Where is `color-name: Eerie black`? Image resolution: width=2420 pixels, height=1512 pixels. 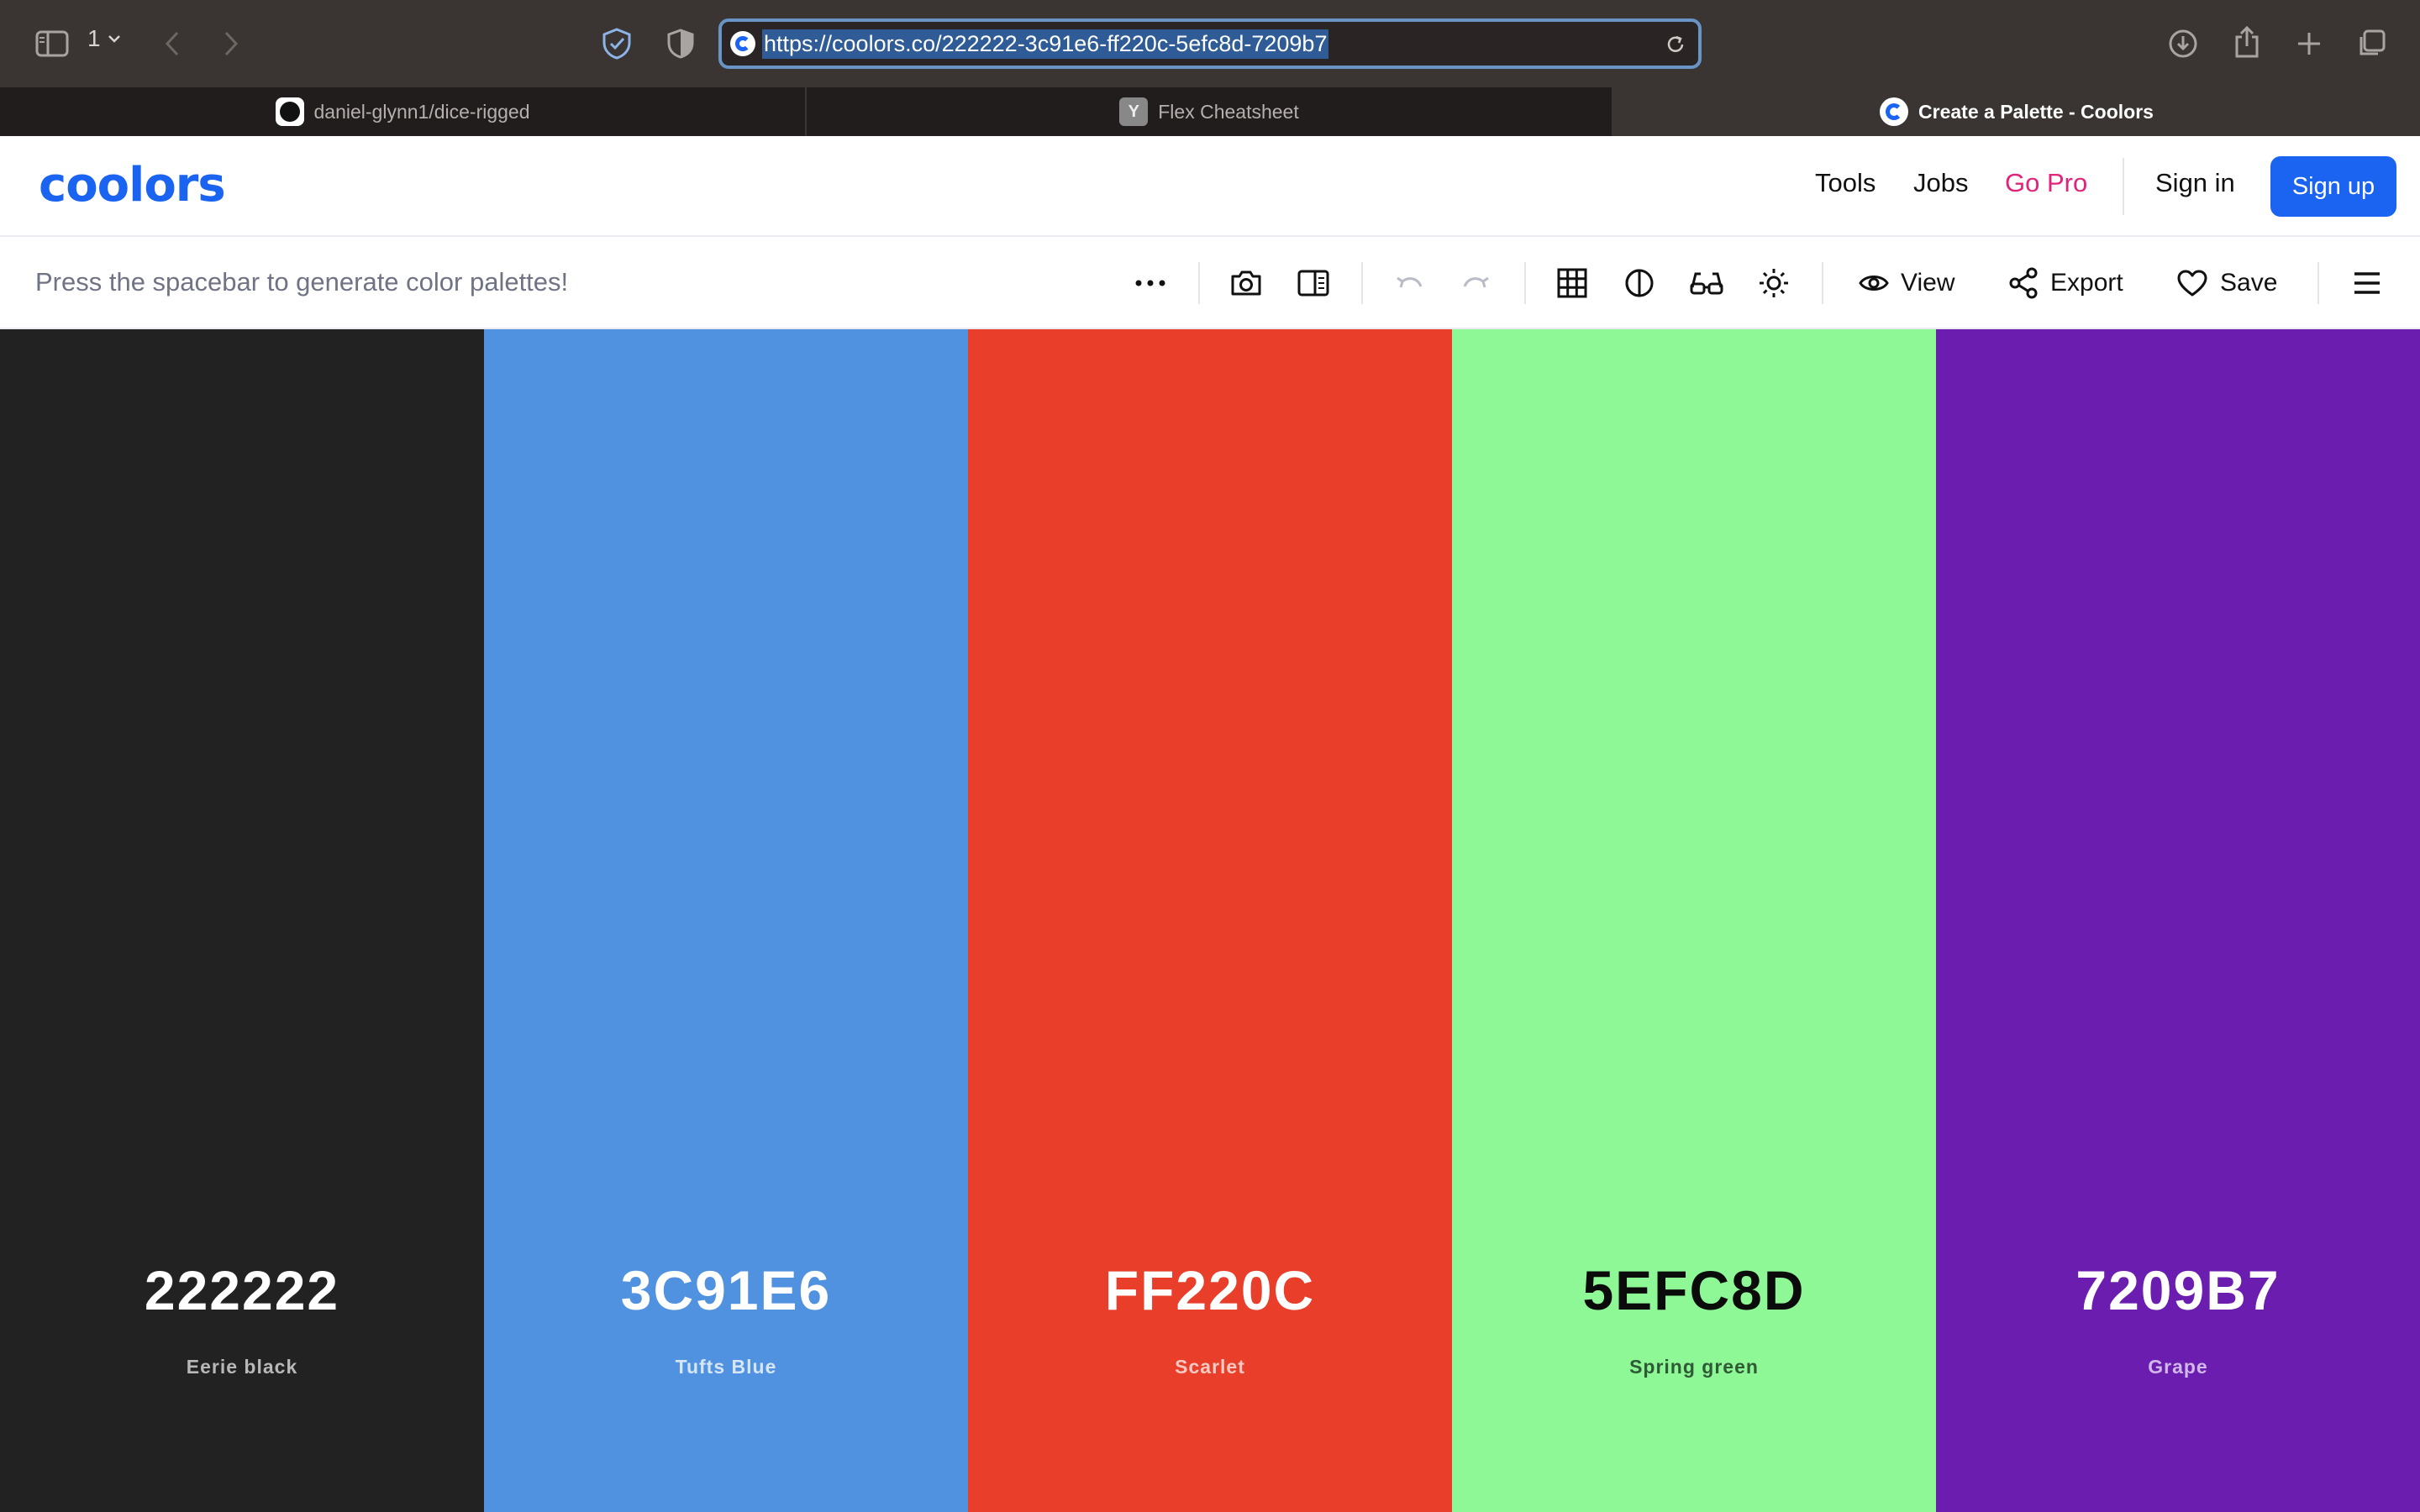
color-name: Eerie black is located at coordinates (242, 1367).